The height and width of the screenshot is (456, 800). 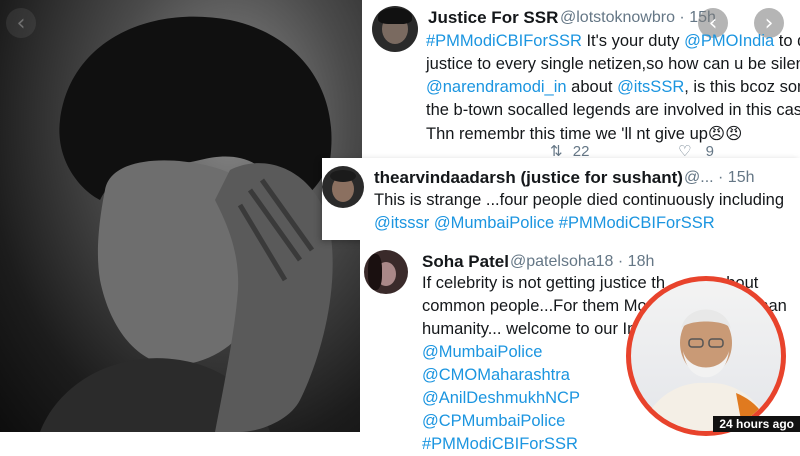 What do you see at coordinates (756, 424) in the screenshot?
I see `timestamp-overlay: 24 hours ago` at bounding box center [756, 424].